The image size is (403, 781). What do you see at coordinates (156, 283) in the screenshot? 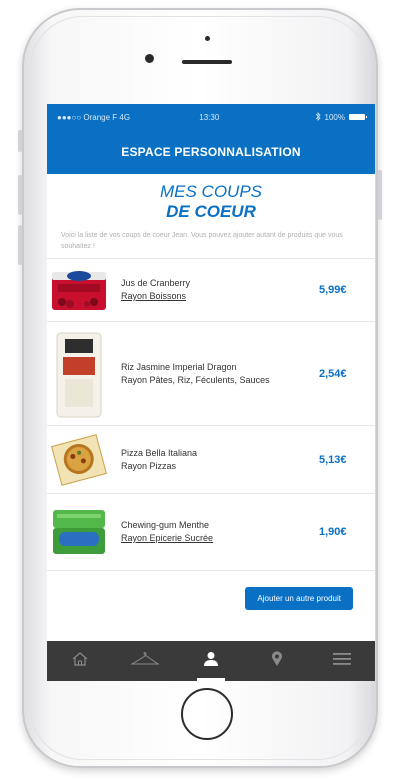
I see `product-name: Jus de Cranberry` at bounding box center [156, 283].